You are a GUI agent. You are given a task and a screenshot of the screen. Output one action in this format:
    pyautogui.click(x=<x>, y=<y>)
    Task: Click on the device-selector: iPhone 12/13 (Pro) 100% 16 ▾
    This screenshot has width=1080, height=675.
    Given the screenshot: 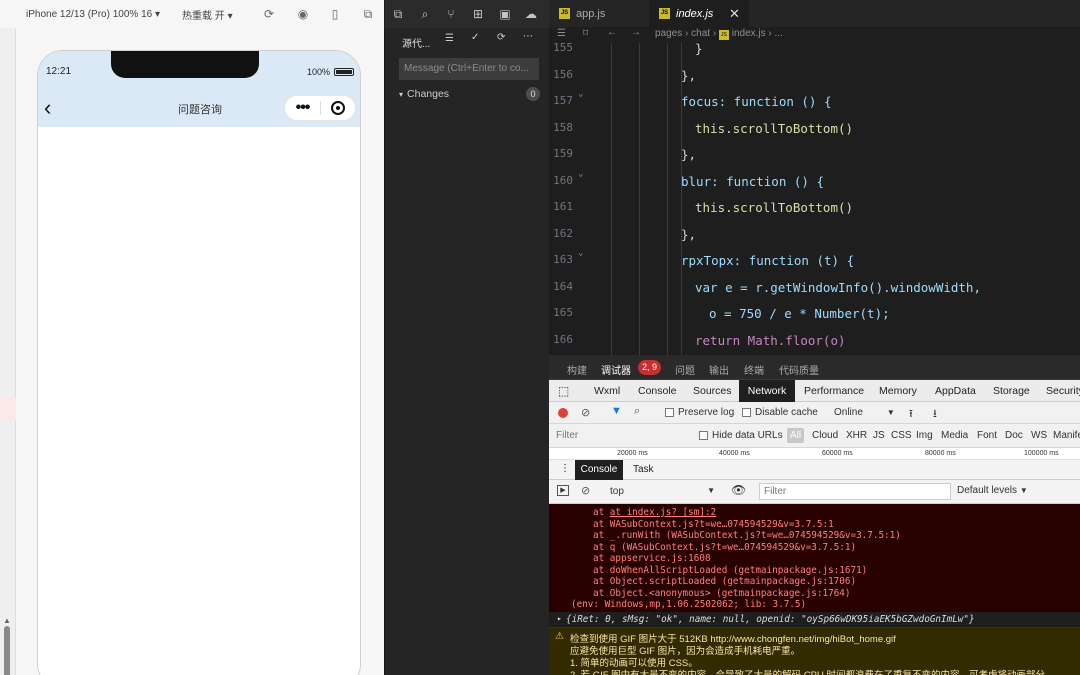 What is the action you would take?
    pyautogui.click(x=93, y=14)
    